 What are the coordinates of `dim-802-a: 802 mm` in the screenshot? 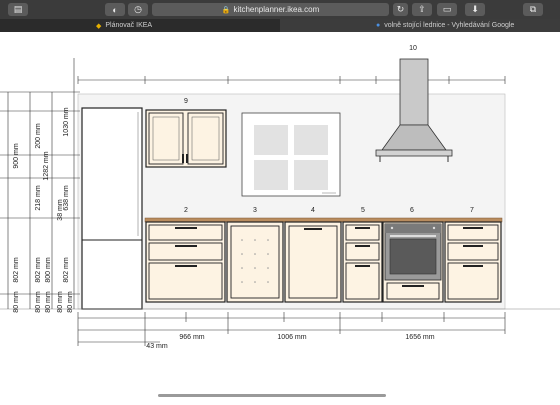 It's located at (16, 269).